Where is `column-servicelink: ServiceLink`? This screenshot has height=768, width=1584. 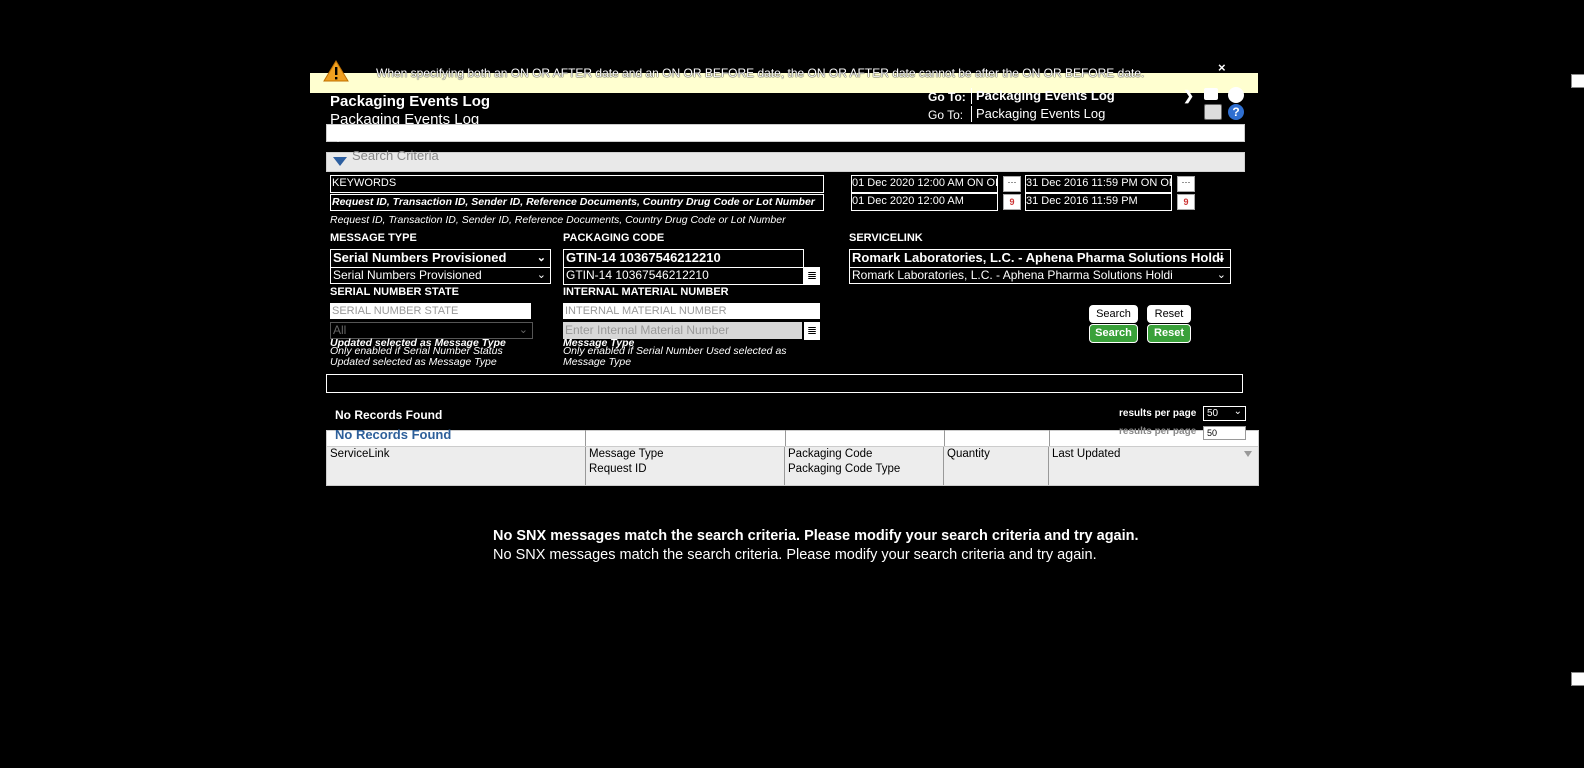 column-servicelink: ServiceLink is located at coordinates (456, 466).